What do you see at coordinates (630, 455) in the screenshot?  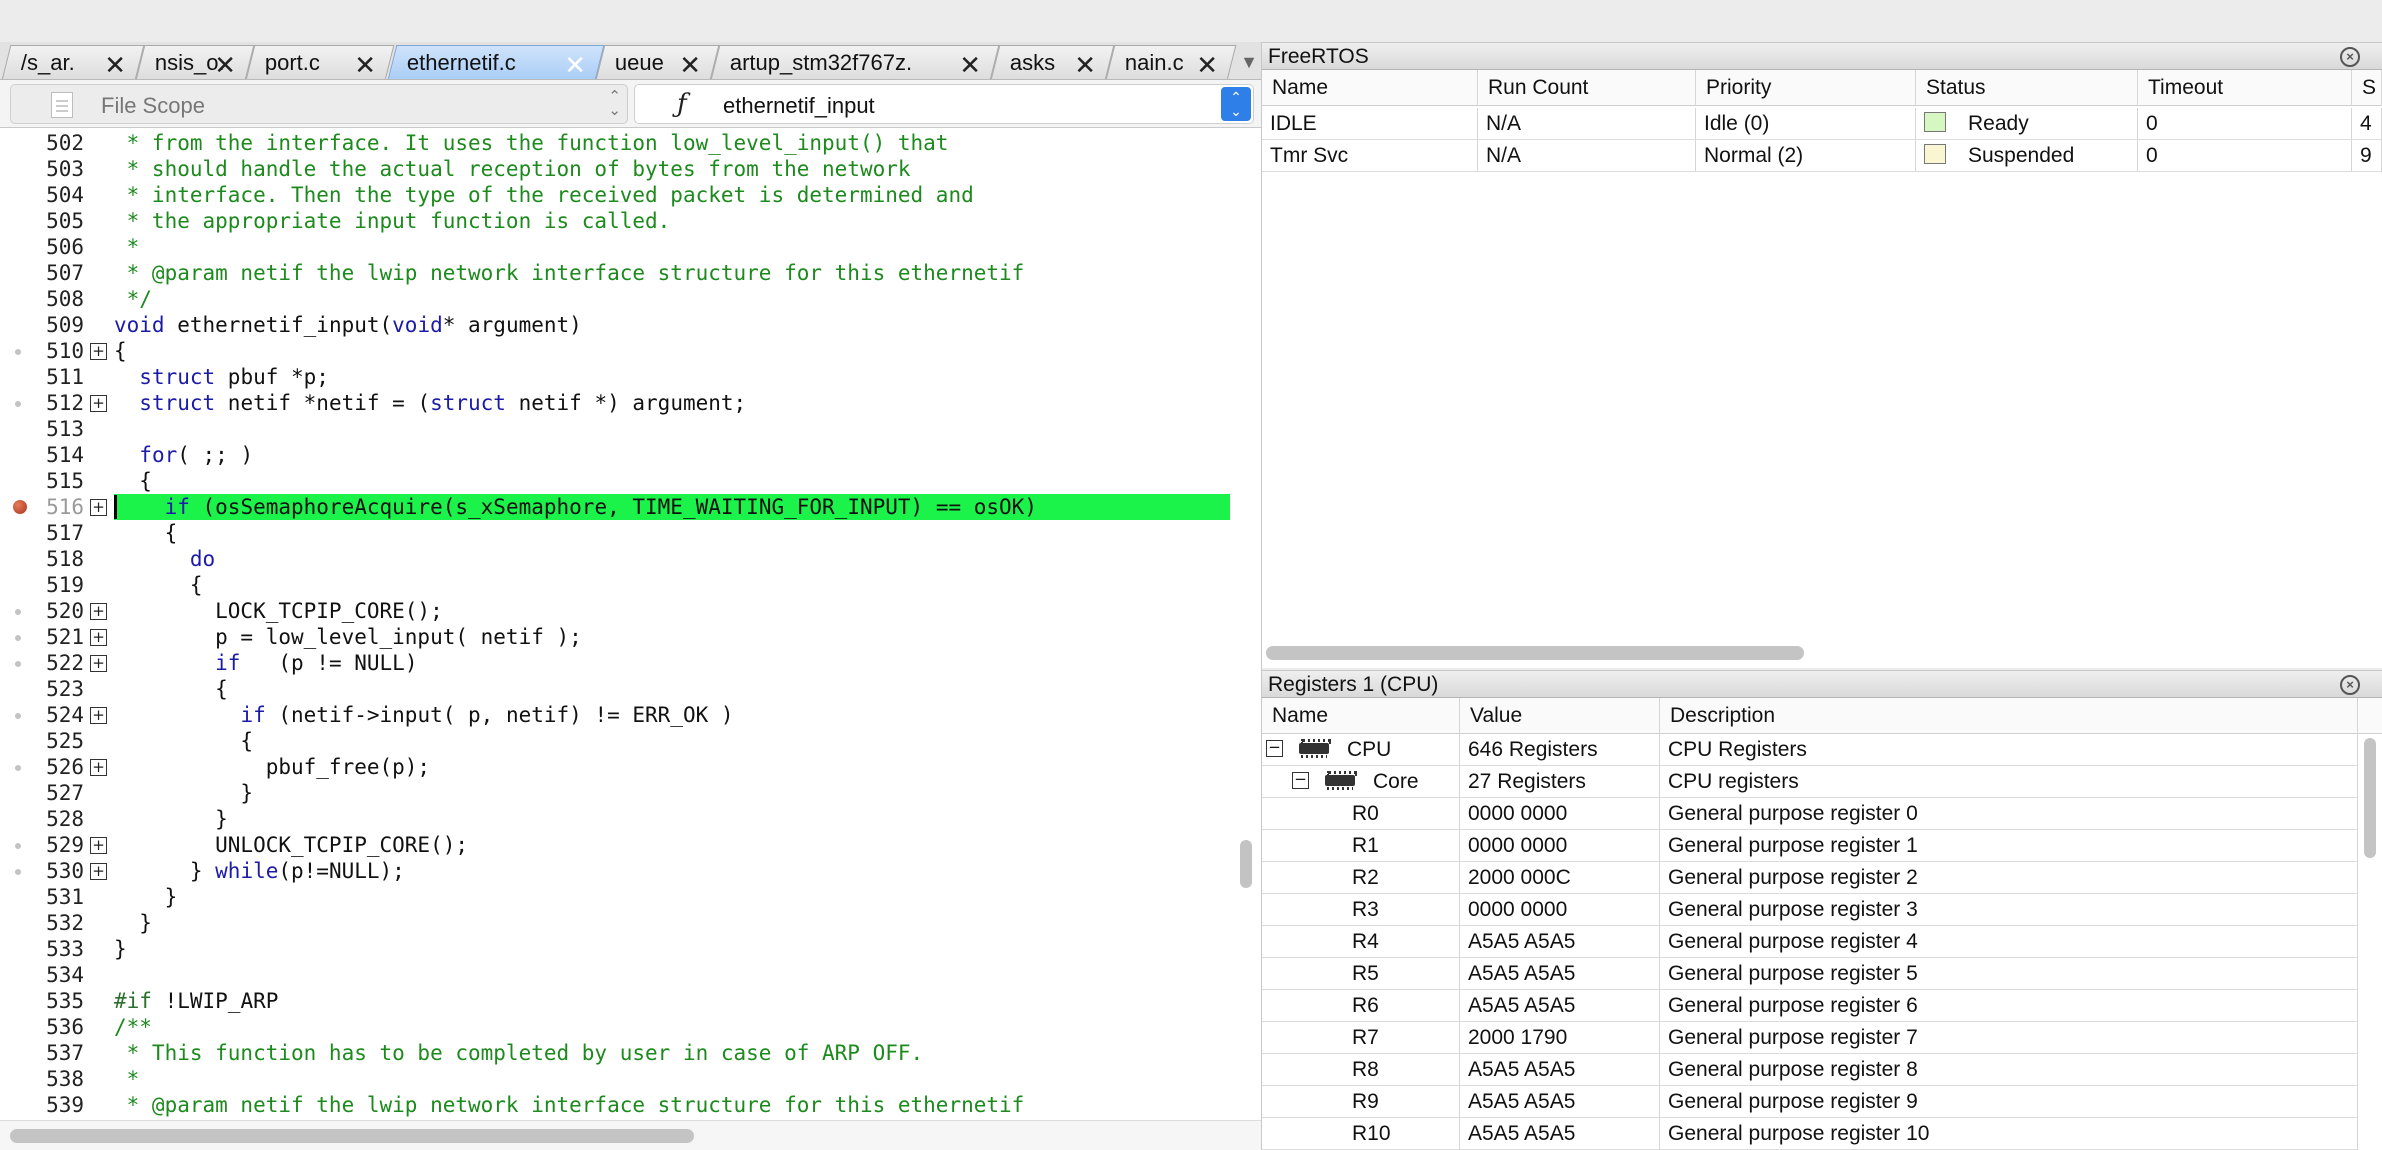 I see `code-line: 514 for( ;; )` at bounding box center [630, 455].